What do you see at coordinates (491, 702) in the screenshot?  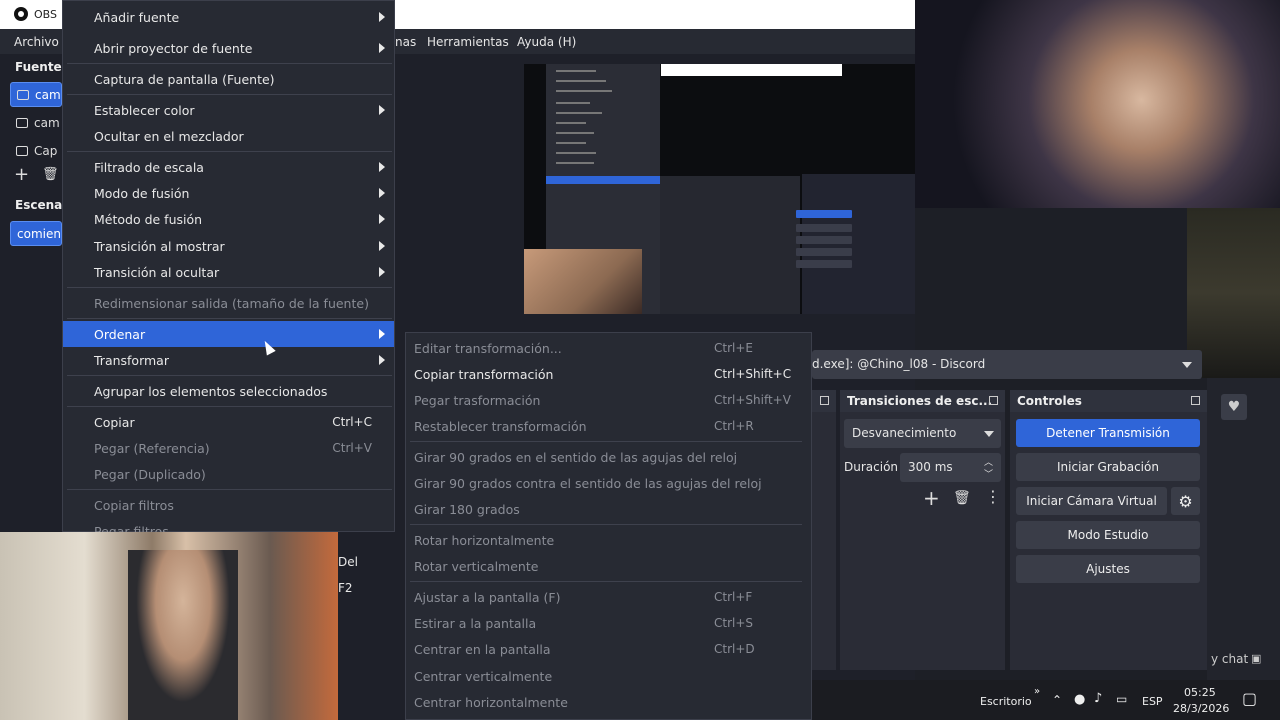 I see `submenu-item-label: Centrar horizontalmente` at bounding box center [491, 702].